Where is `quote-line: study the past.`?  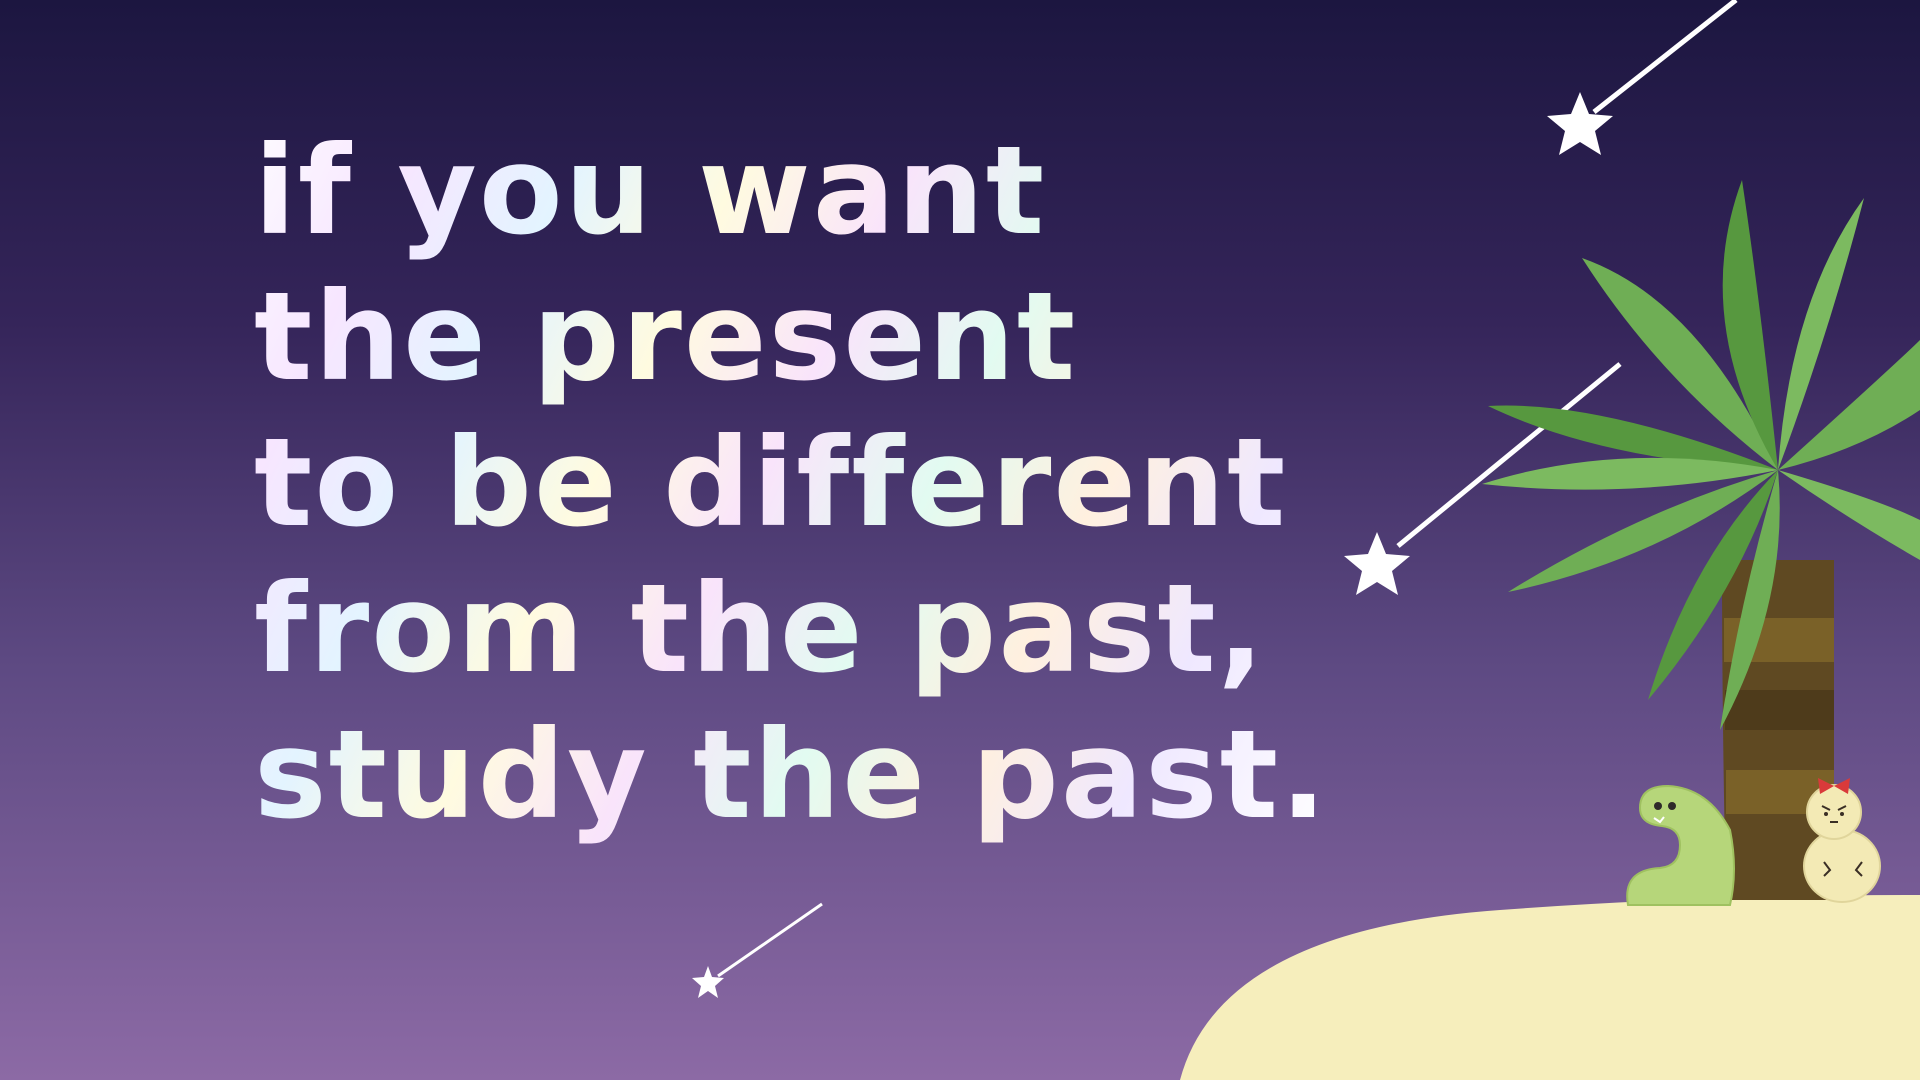
quote-line: study the past. is located at coordinates (791, 775).